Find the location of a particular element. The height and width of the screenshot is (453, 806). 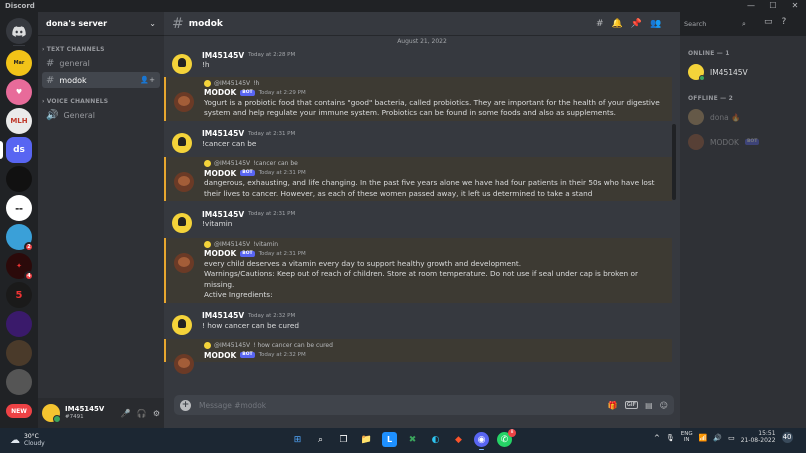

server-header: dona's server ⌄ is located at coordinates (101, 24).